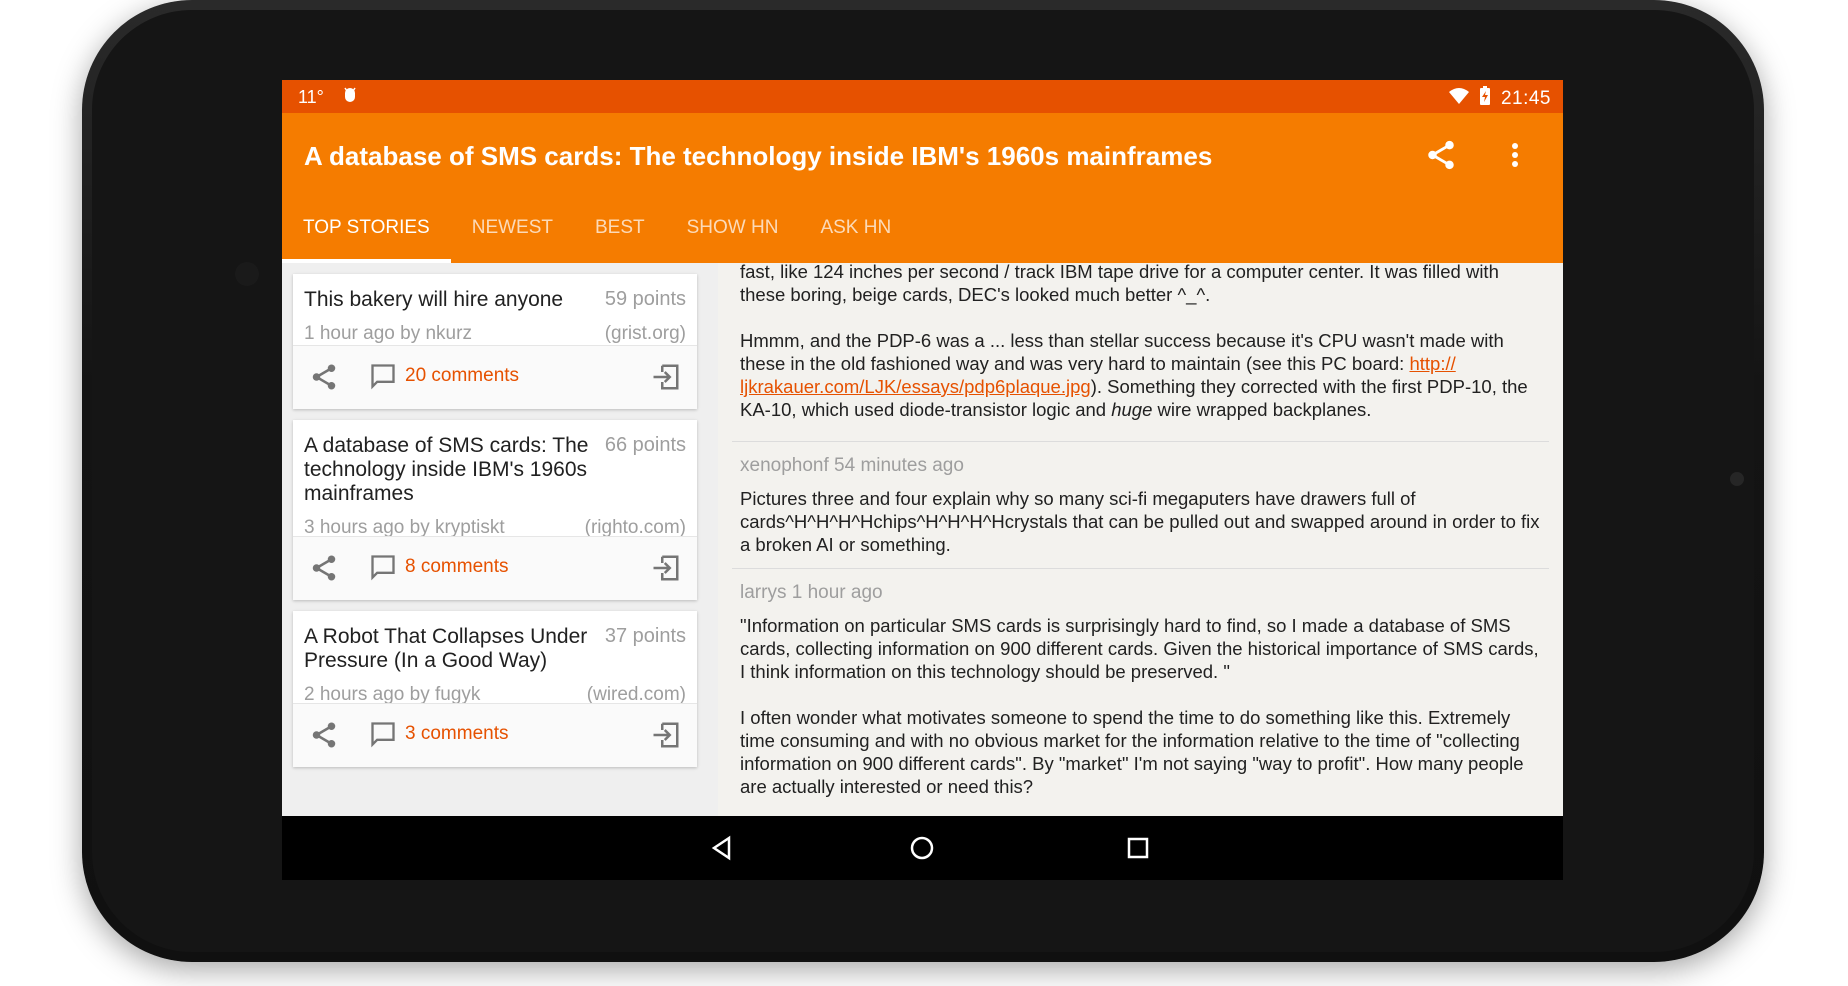 This screenshot has height=986, width=1848. I want to click on tab-show-hn: SHOW HN, so click(733, 238).